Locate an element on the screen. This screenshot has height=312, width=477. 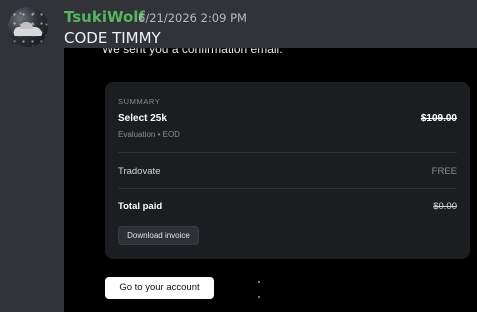
download-invoice-button: Download invoice is located at coordinates (158, 235).